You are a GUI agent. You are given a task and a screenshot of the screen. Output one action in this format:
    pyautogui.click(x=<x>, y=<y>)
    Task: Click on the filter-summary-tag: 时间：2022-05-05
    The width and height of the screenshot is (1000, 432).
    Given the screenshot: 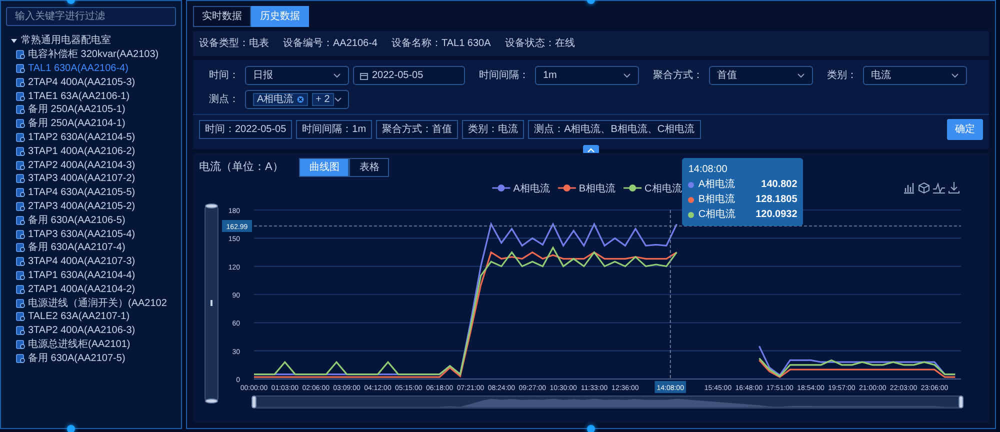 What is the action you would take?
    pyautogui.click(x=245, y=129)
    